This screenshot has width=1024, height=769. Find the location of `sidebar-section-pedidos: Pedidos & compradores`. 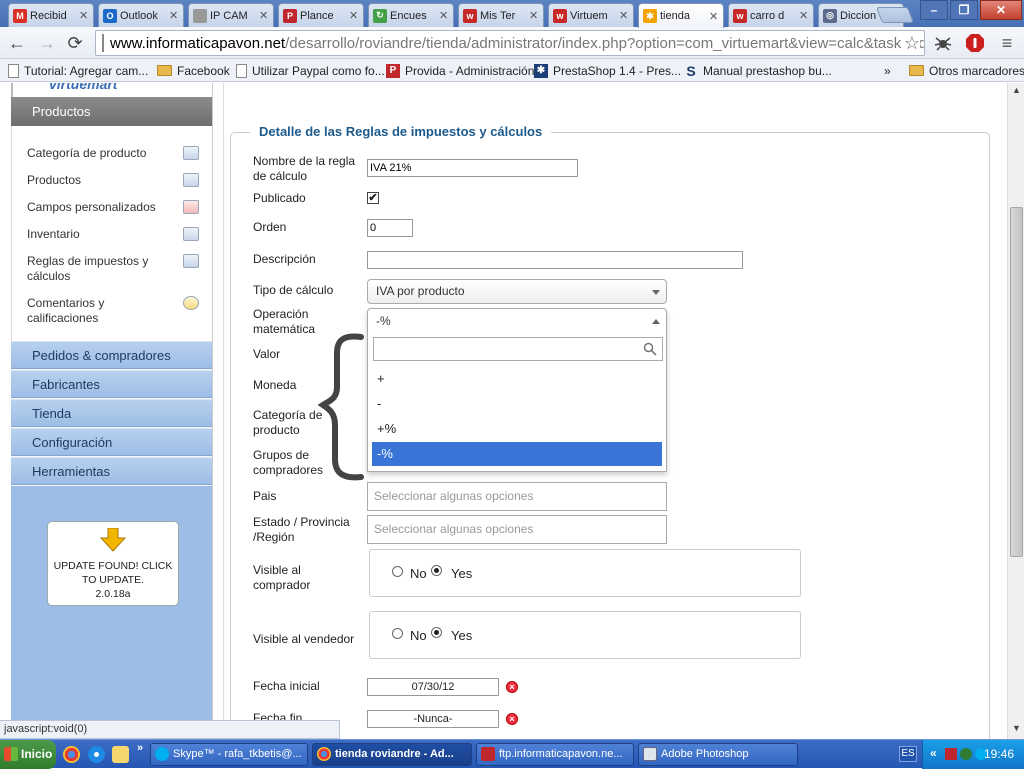

sidebar-section-pedidos: Pedidos & compradores is located at coordinates (111, 355).